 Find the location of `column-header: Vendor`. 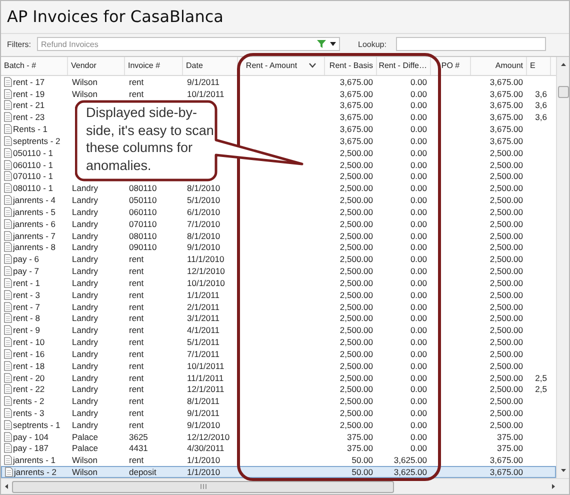

column-header: Vendor is located at coordinates (96, 66).